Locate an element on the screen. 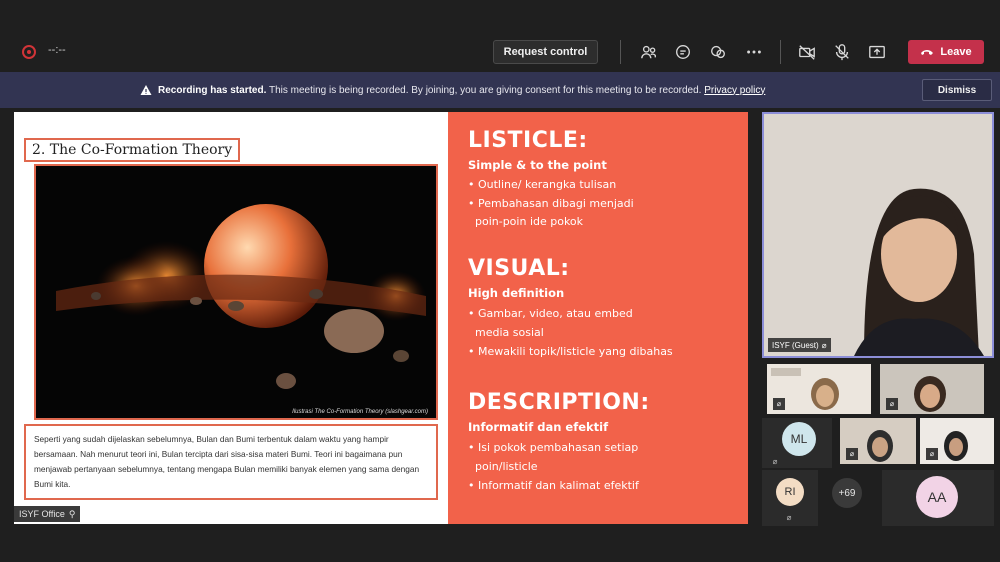 Image resolution: width=1000 pixels, height=562 pixels. participant-name: ISYF (Guest) is located at coordinates (795, 345).